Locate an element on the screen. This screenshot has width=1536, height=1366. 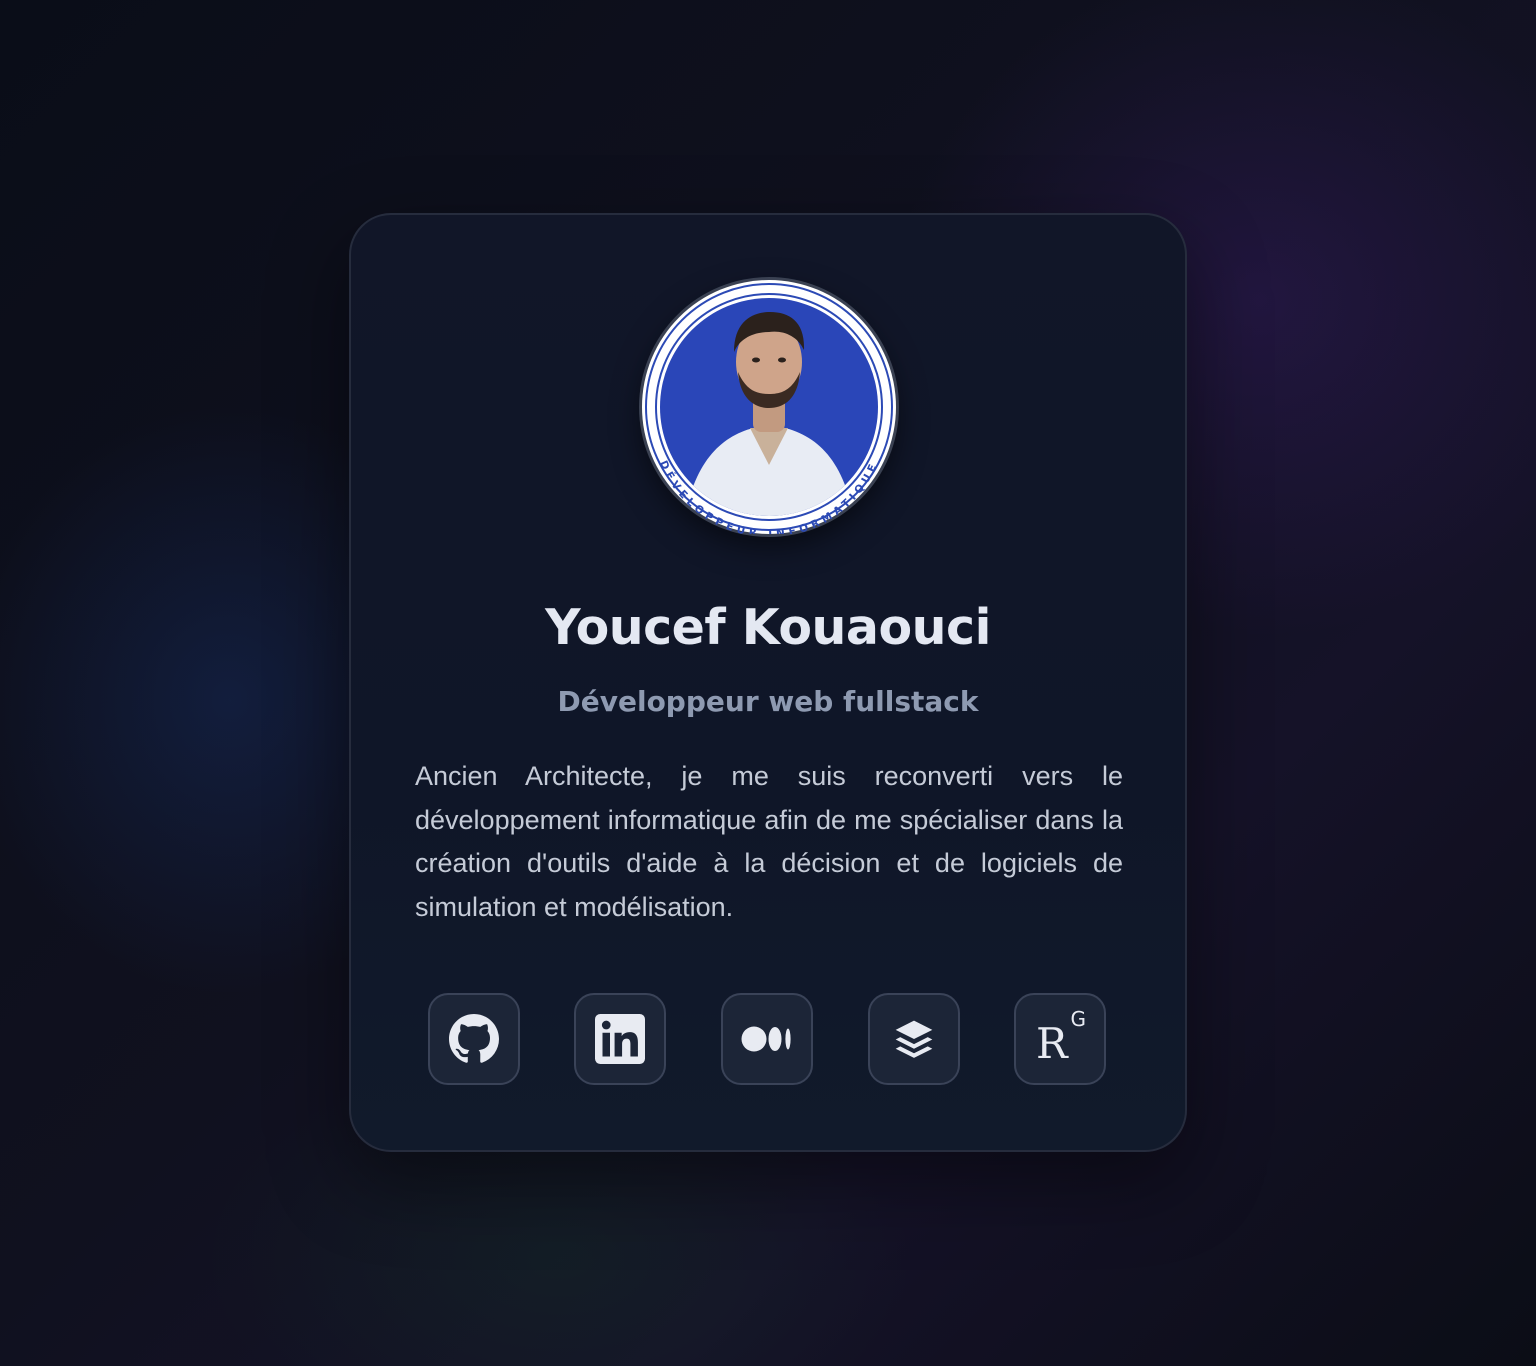
researchgate-button: R G is located at coordinates (1060, 1039).